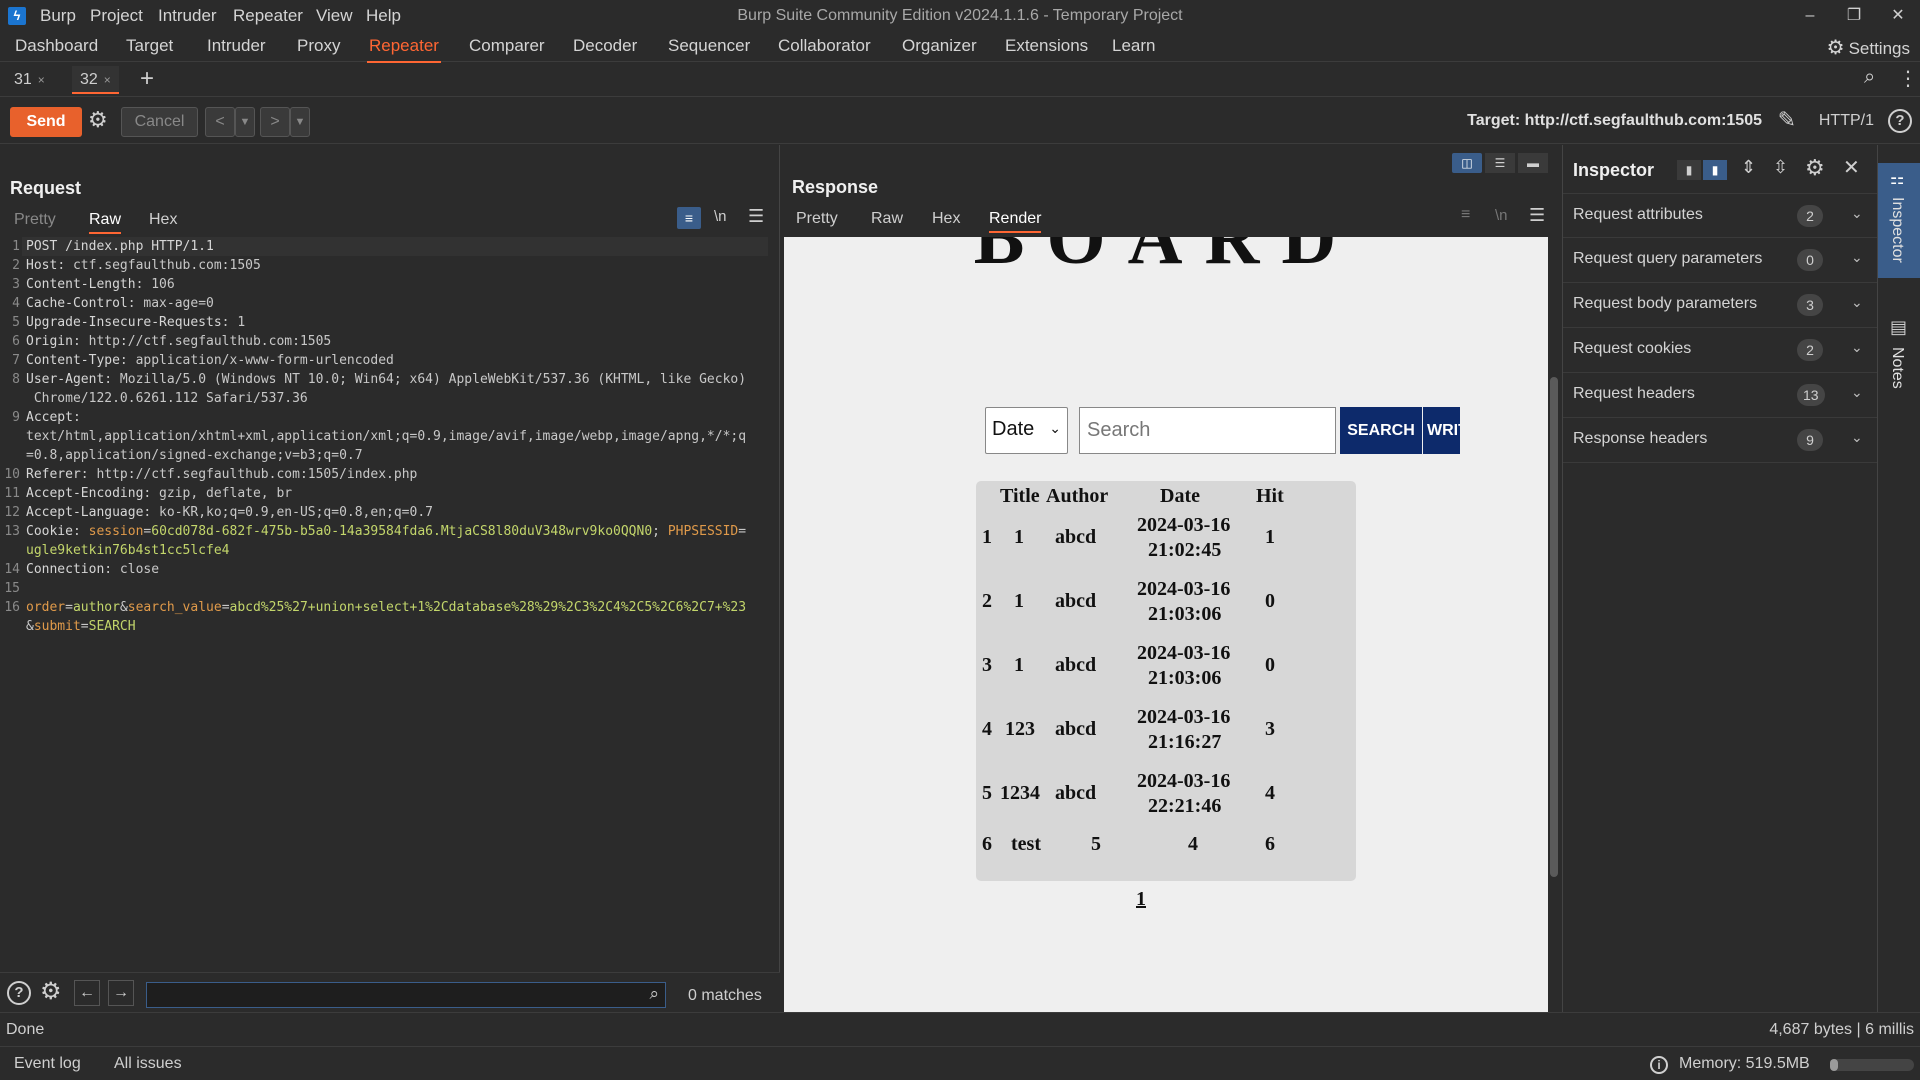 This screenshot has width=1920, height=1080. Describe the element at coordinates (245, 122) in the screenshot. I see `back-history-chevron-icon: ▼` at that location.